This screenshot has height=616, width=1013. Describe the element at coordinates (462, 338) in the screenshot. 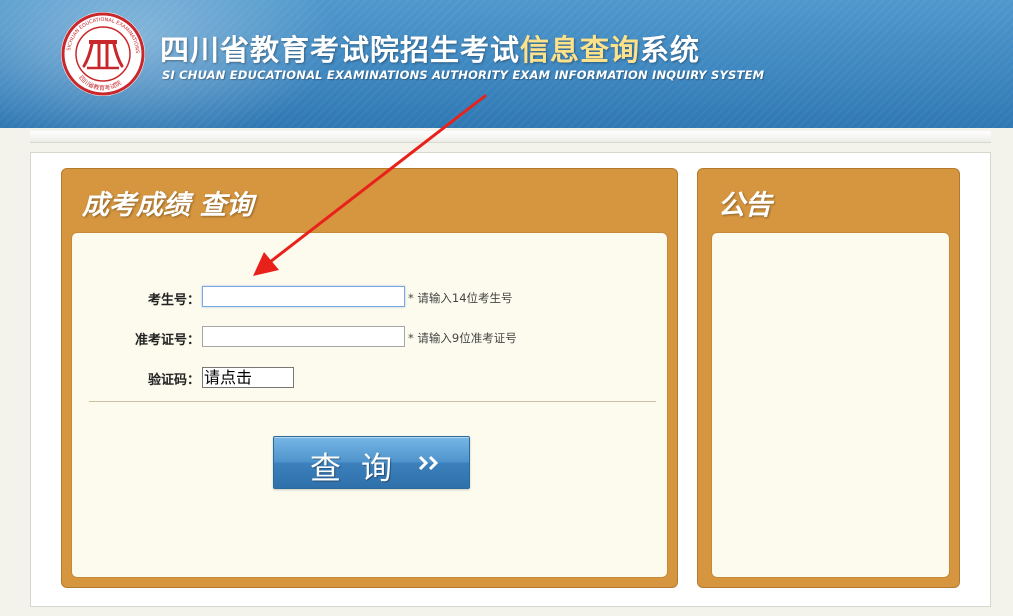

I see `admission-no-hint: * 请输入9位准考证号` at that location.